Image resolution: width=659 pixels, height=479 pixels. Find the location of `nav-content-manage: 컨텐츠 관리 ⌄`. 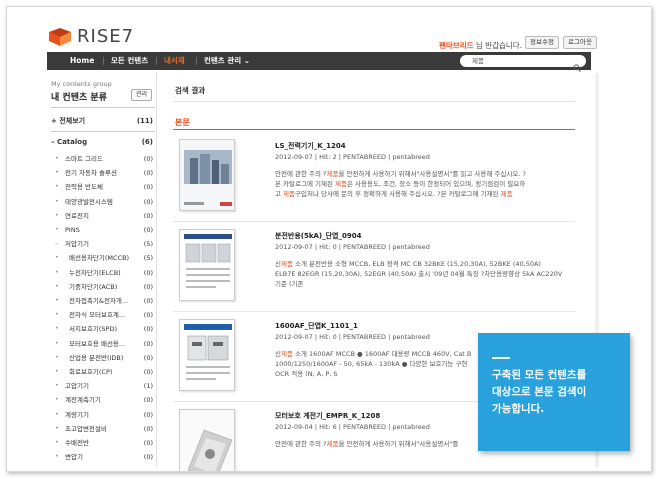

nav-content-manage: 컨텐츠 관리 ⌄ is located at coordinates (227, 61).